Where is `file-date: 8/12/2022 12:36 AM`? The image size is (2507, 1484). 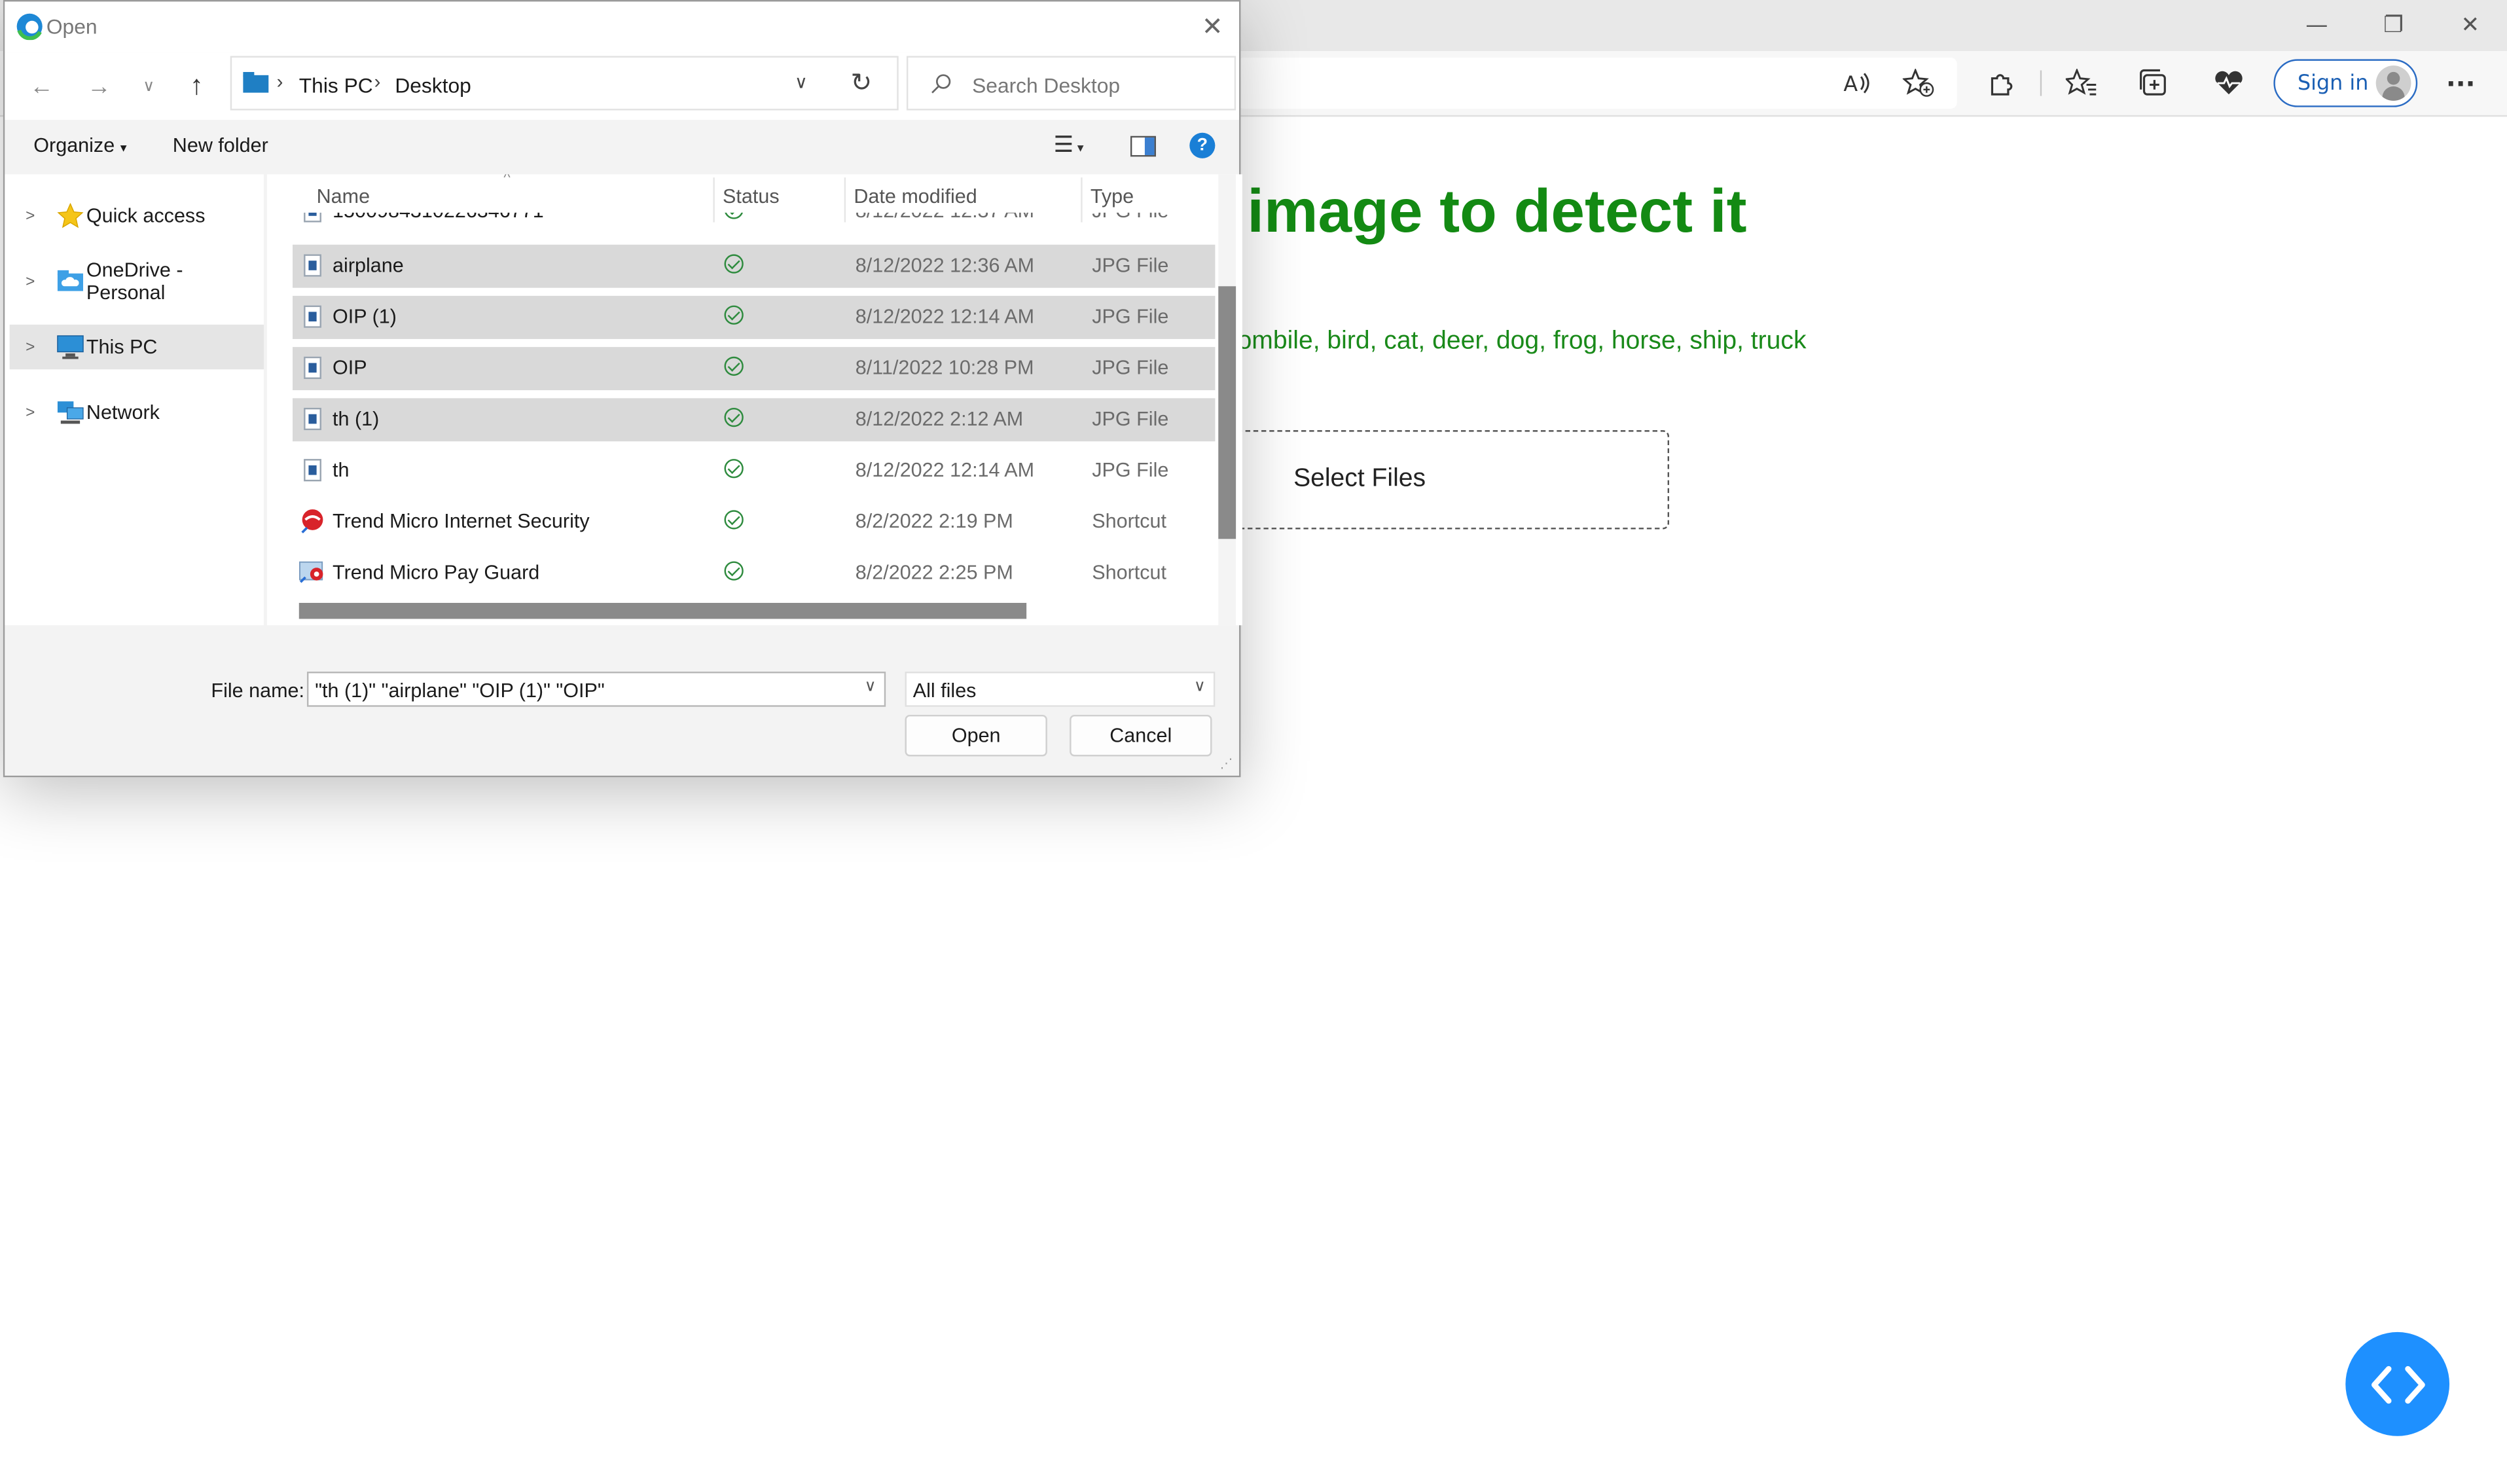 file-date: 8/12/2022 12:36 AM is located at coordinates (945, 265).